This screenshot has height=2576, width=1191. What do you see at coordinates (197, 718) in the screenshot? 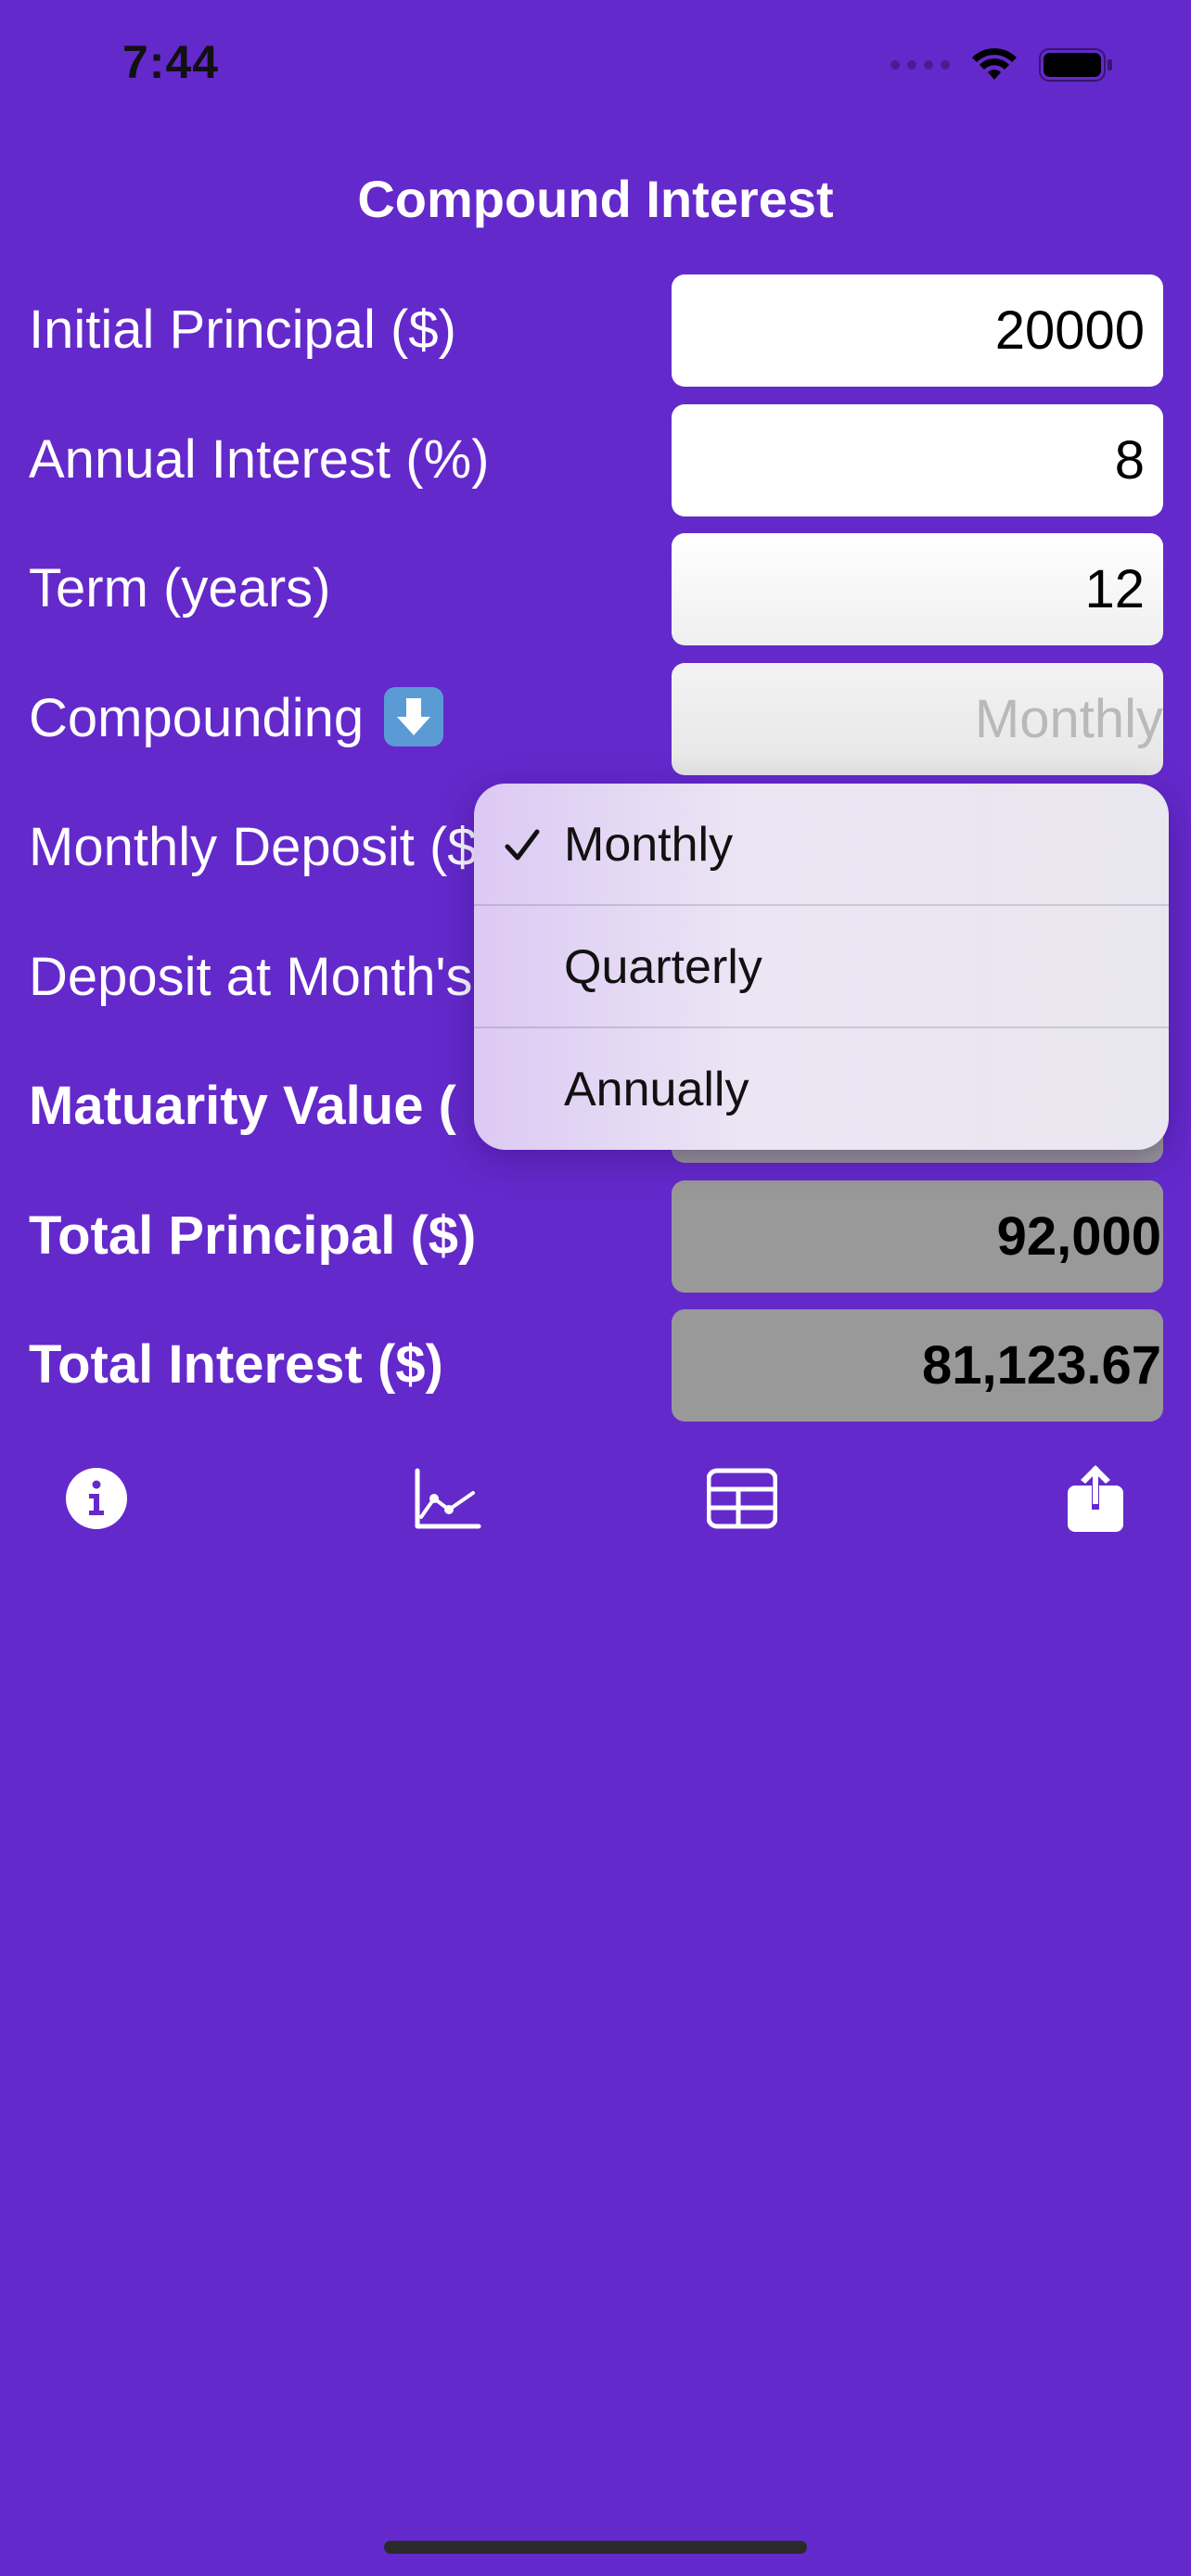
I see `compounding-label-text: Compounding` at bounding box center [197, 718].